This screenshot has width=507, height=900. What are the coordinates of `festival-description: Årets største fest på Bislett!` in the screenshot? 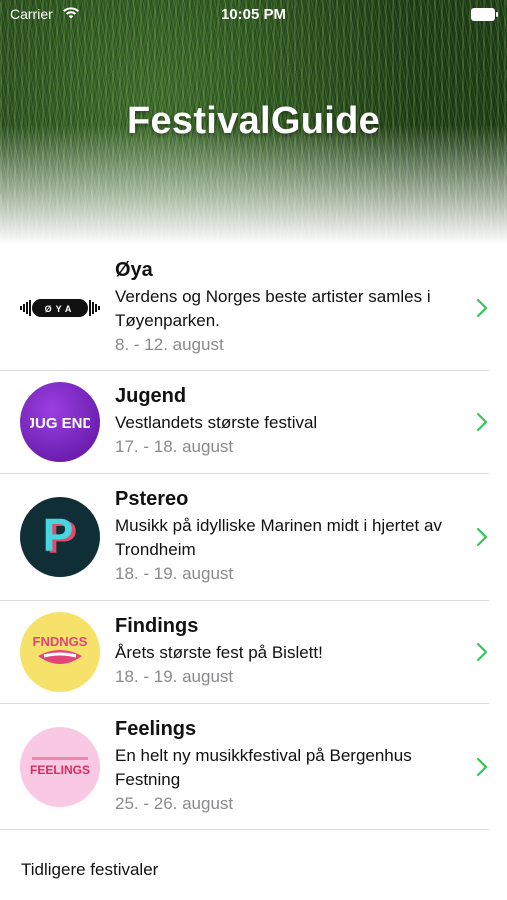 It's located at (219, 652).